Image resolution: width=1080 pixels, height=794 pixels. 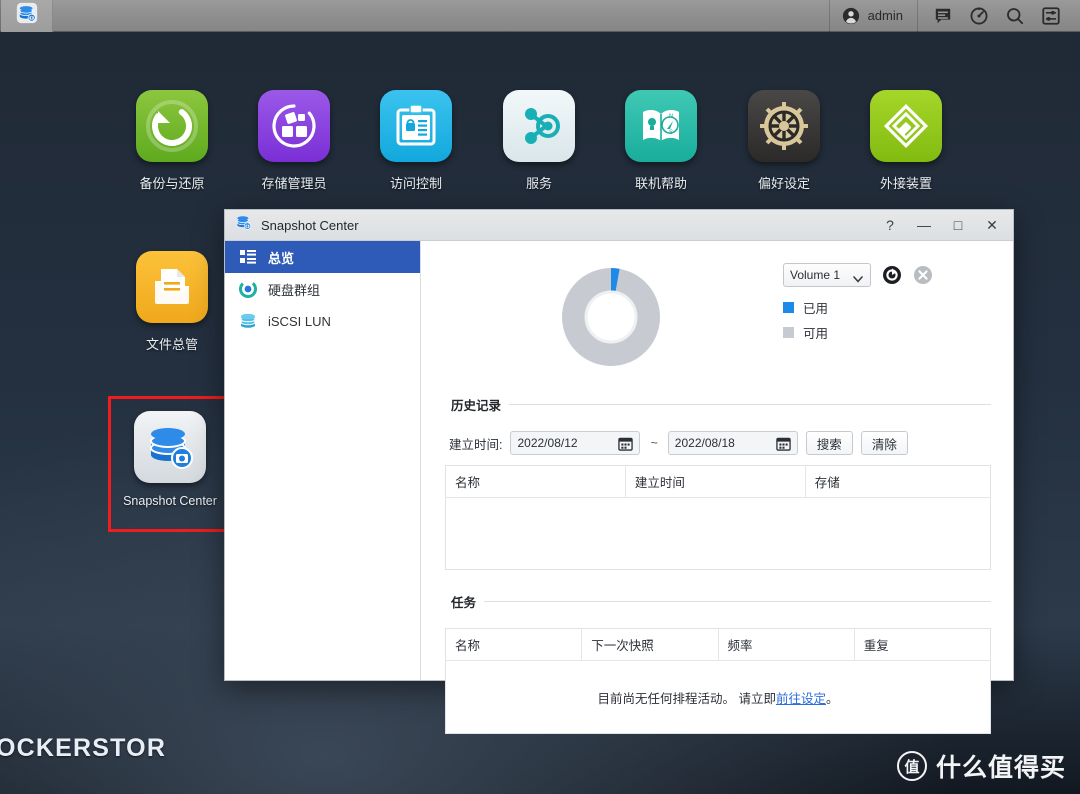 I want to click on legend-item-used: 已用, so click(x=858, y=307).